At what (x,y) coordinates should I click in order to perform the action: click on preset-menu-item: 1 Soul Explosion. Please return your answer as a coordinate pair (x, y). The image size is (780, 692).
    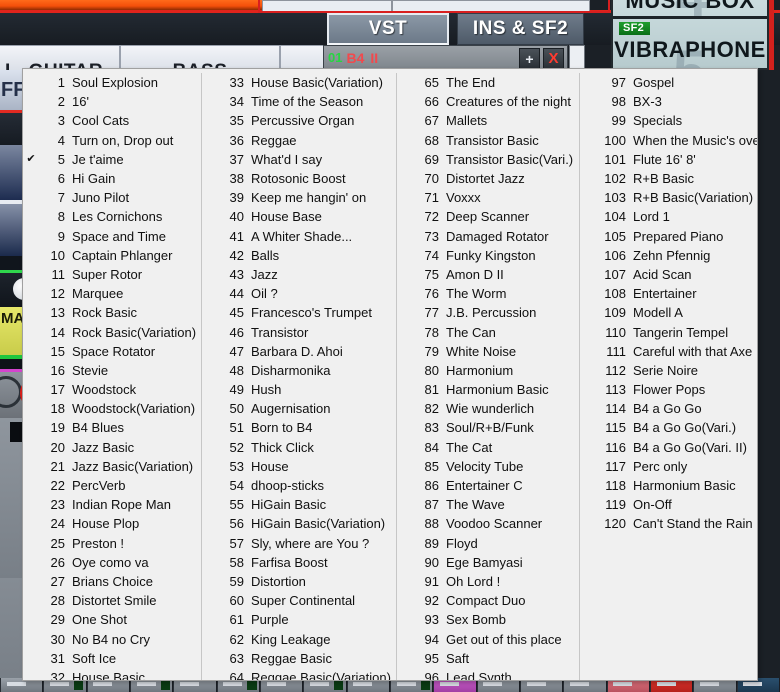
    Looking at the image, I should click on (112, 82).